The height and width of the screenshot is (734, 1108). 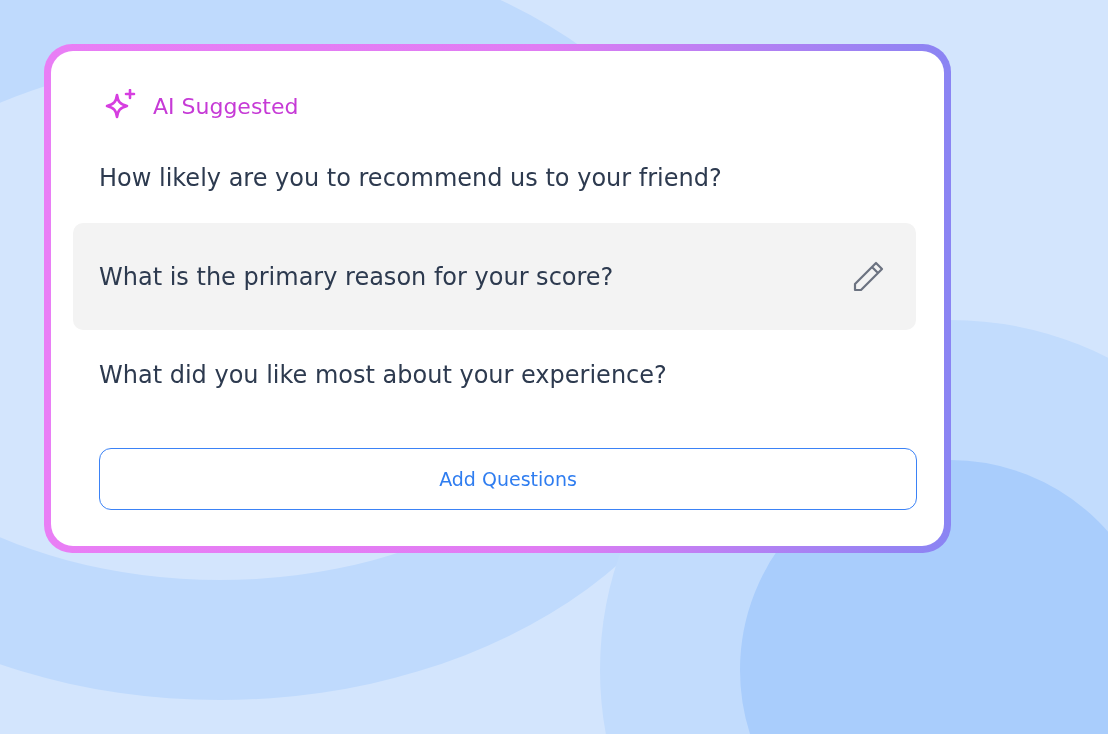 What do you see at coordinates (494, 178) in the screenshot?
I see `question-item: How likely are you to recommend us to your friend?` at bounding box center [494, 178].